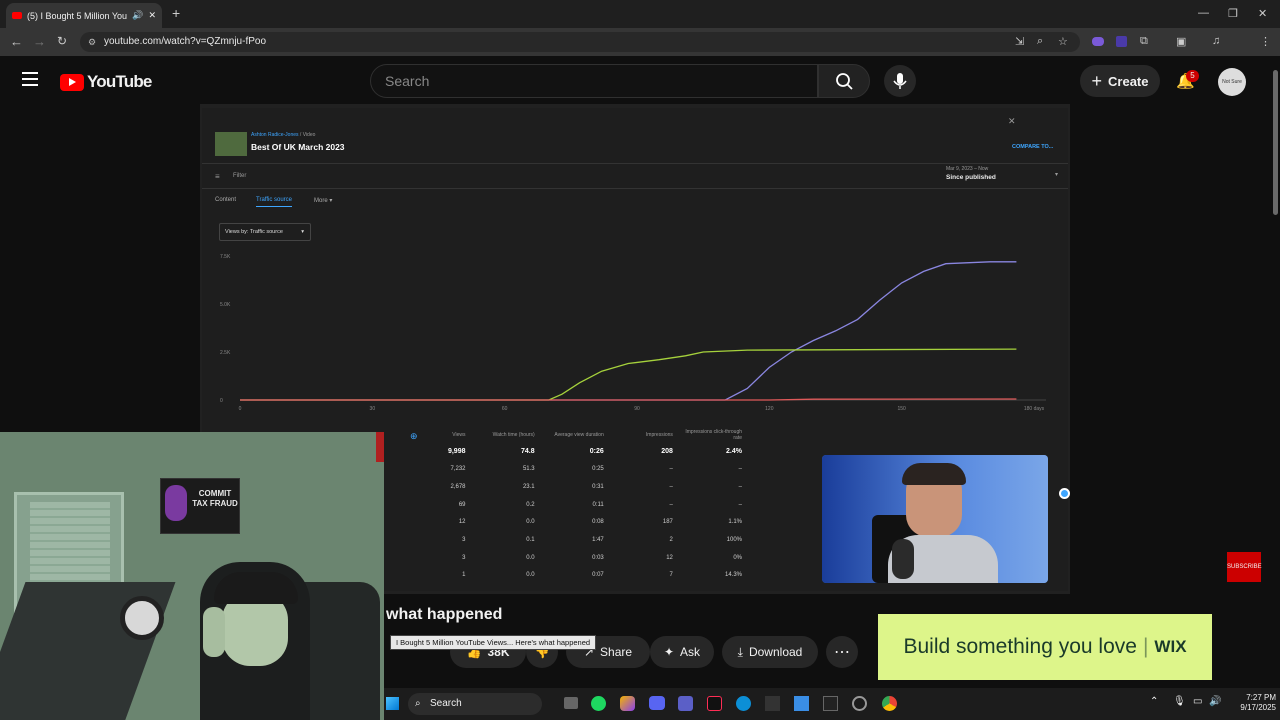 The height and width of the screenshot is (720, 1280). What do you see at coordinates (682, 652) in the screenshot?
I see `ask-button: ✦ Ask` at bounding box center [682, 652].